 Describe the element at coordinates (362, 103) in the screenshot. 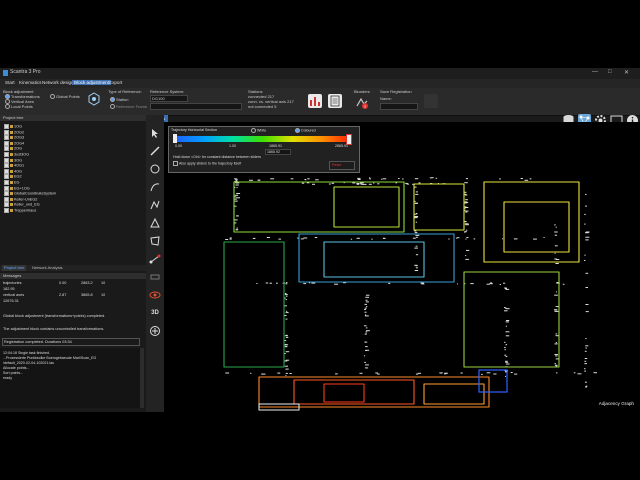

I see `blunders-icon: x` at that location.